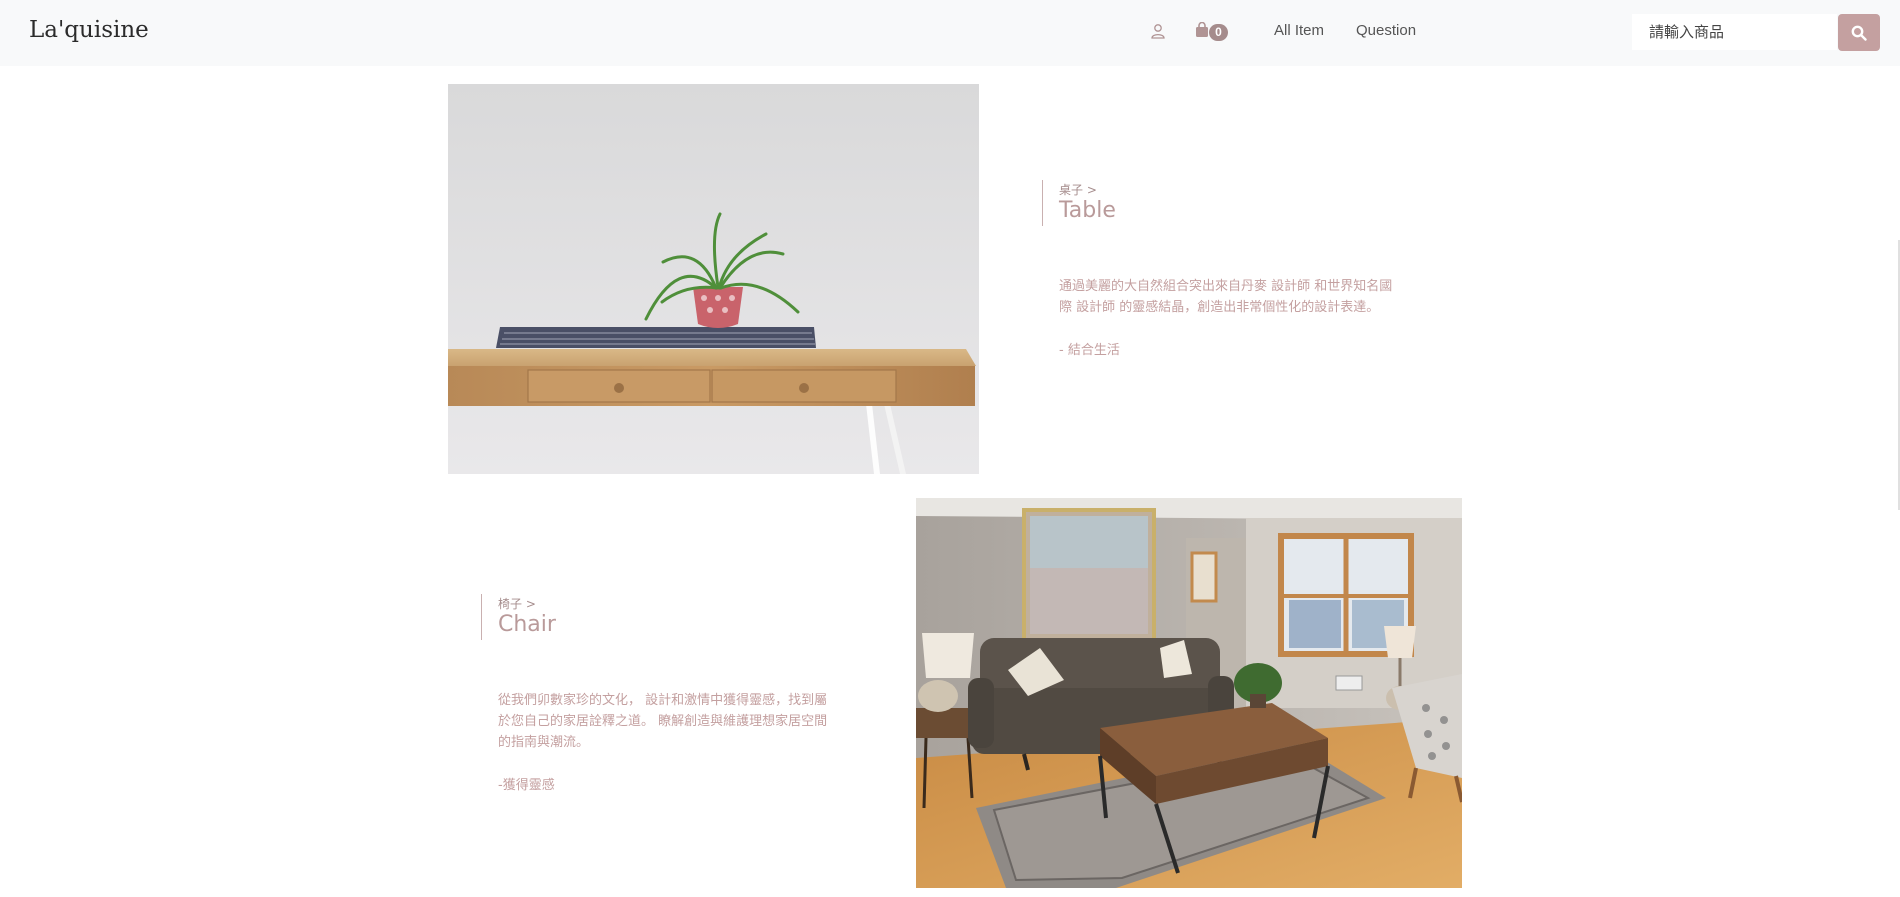 The image size is (1900, 897). What do you see at coordinates (658, 617) in the screenshot?
I see `chair-title-group: 椅子 > Chair` at bounding box center [658, 617].